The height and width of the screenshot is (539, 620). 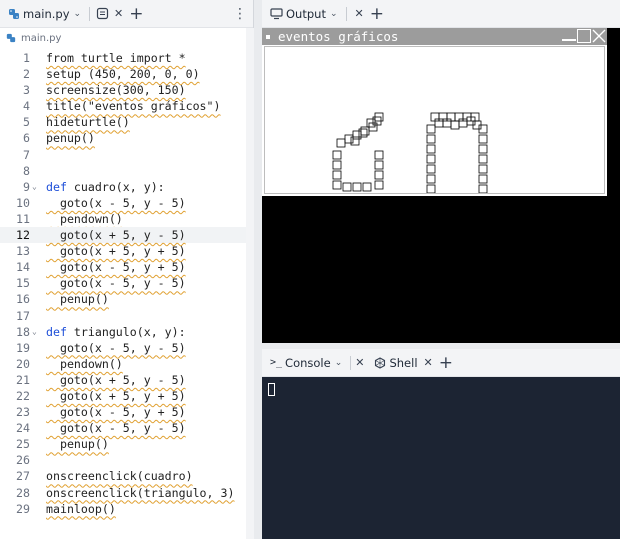 I want to click on breadcrumb-file: main.py, so click(x=41, y=38).